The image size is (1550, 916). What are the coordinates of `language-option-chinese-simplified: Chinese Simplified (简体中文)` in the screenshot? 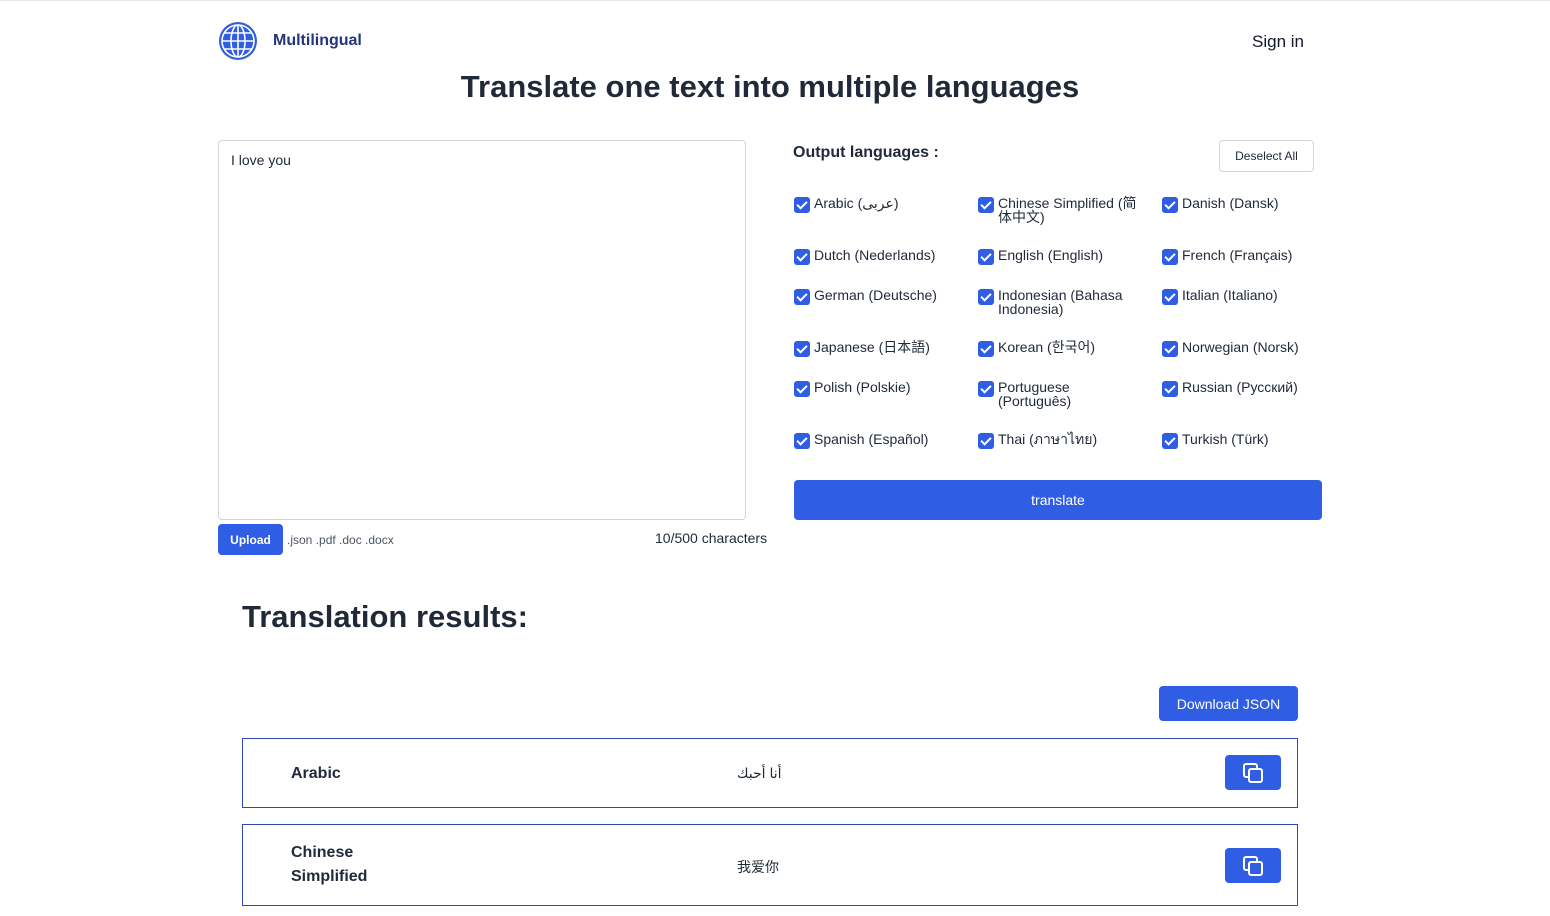 It's located at (1058, 210).